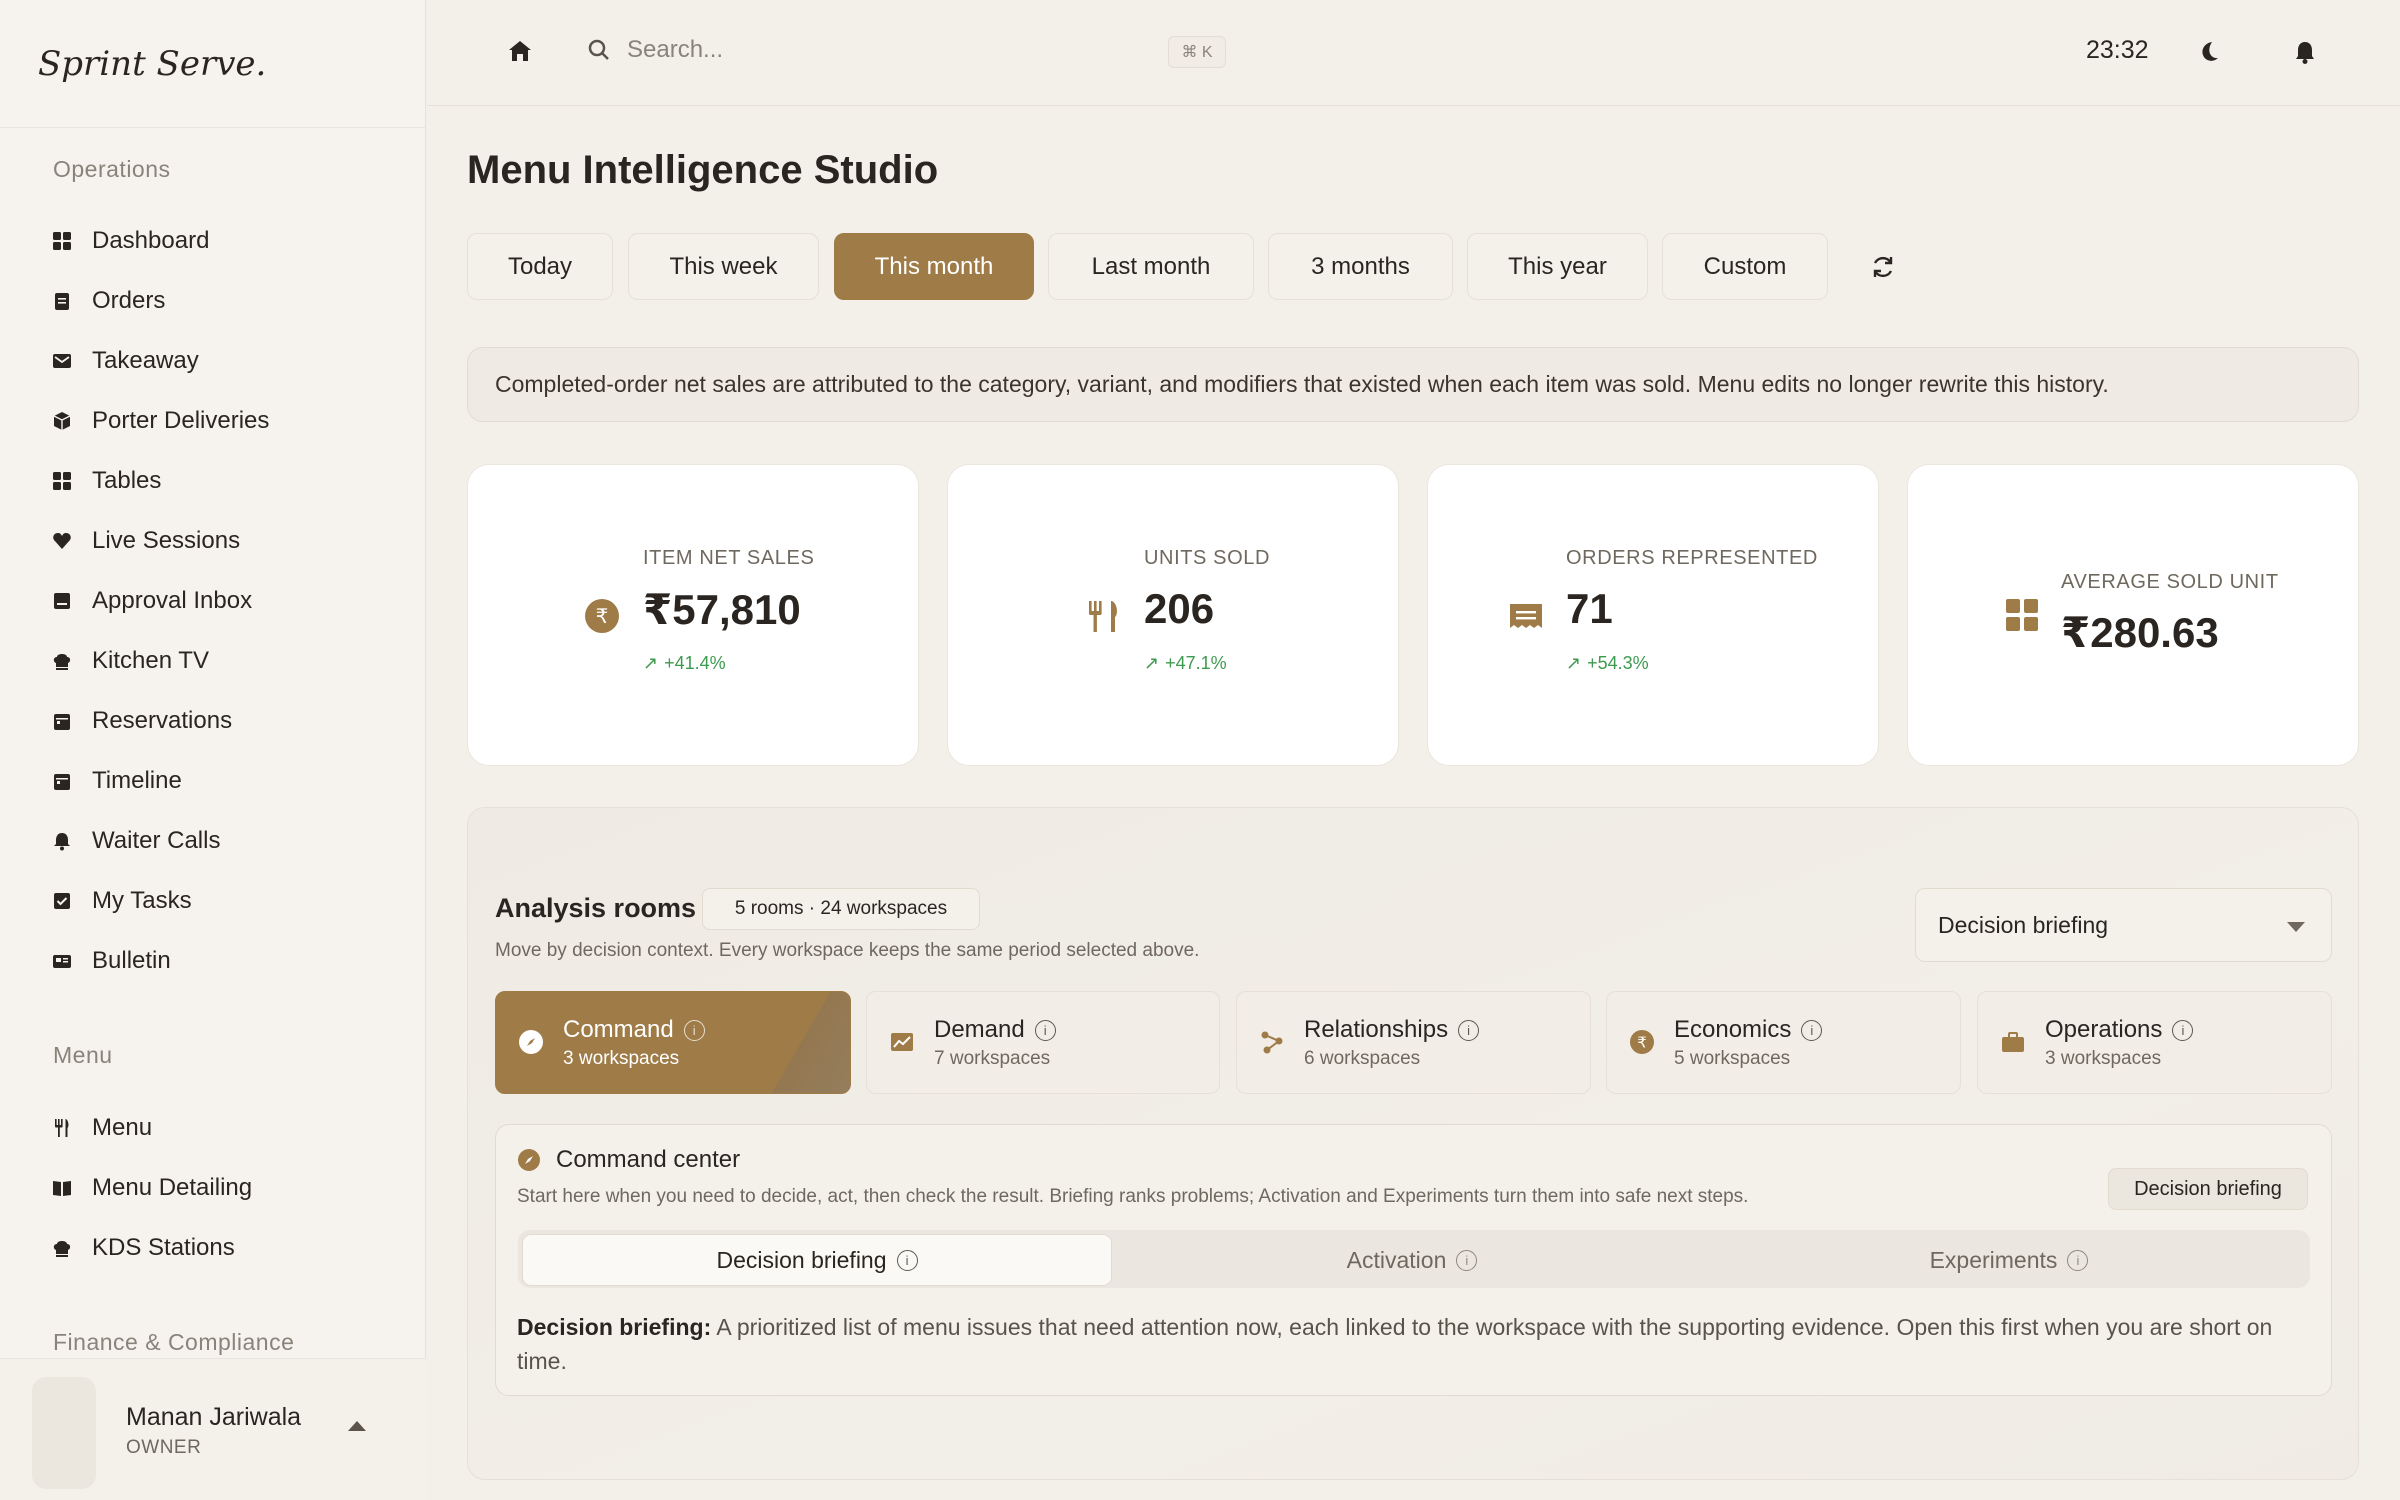 The height and width of the screenshot is (1500, 2400). I want to click on room-name: Command i, so click(634, 1030).